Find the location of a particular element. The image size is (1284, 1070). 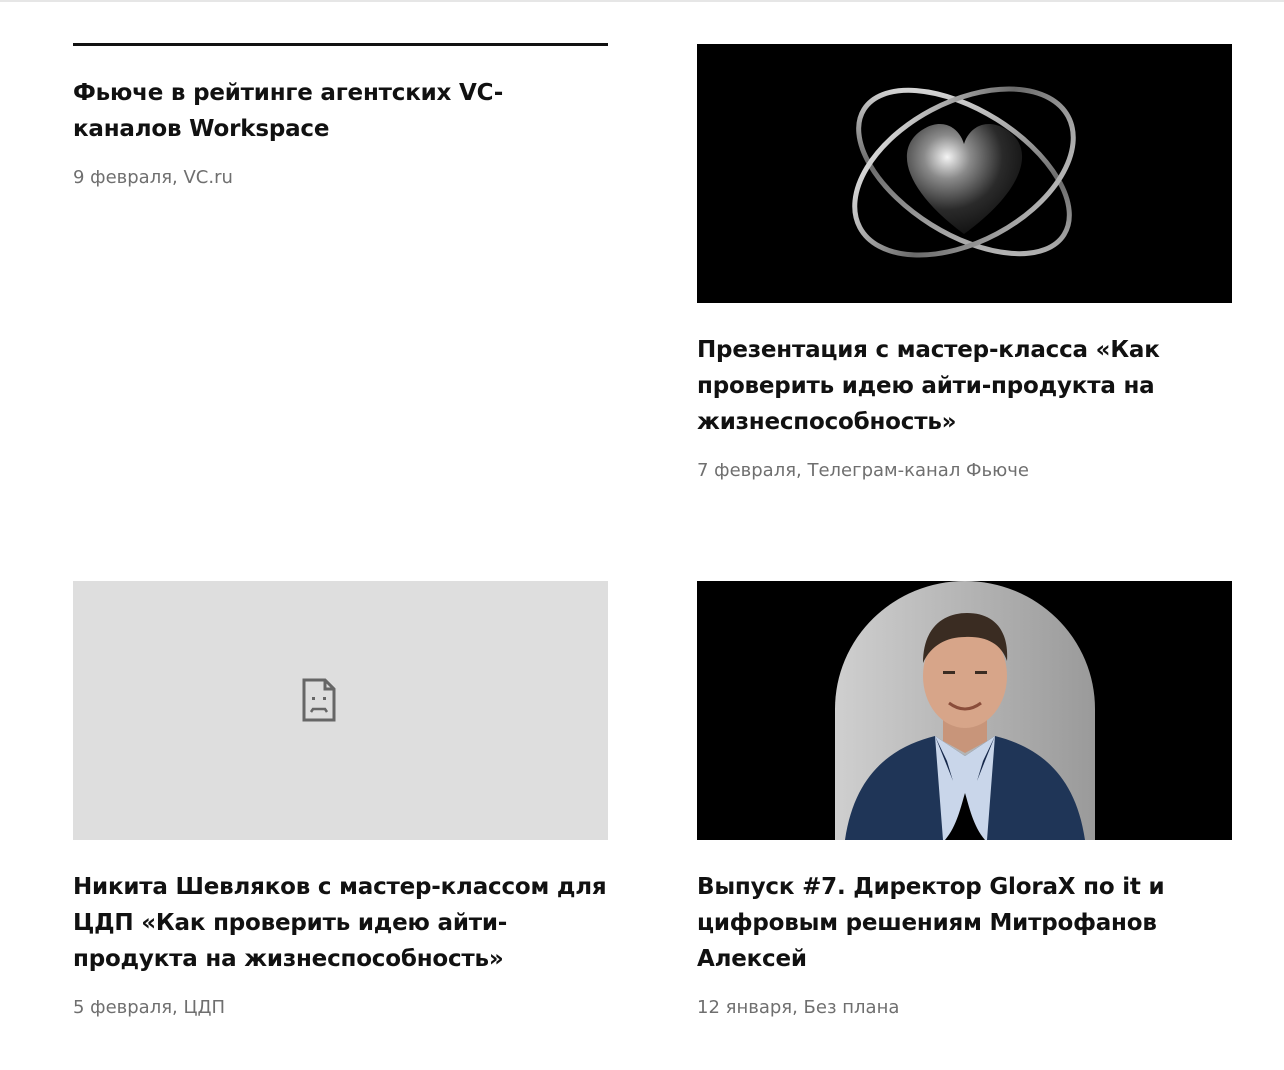

article-meta: 7 февраля, Телеграм-канал Фьюче is located at coordinates (863, 470).